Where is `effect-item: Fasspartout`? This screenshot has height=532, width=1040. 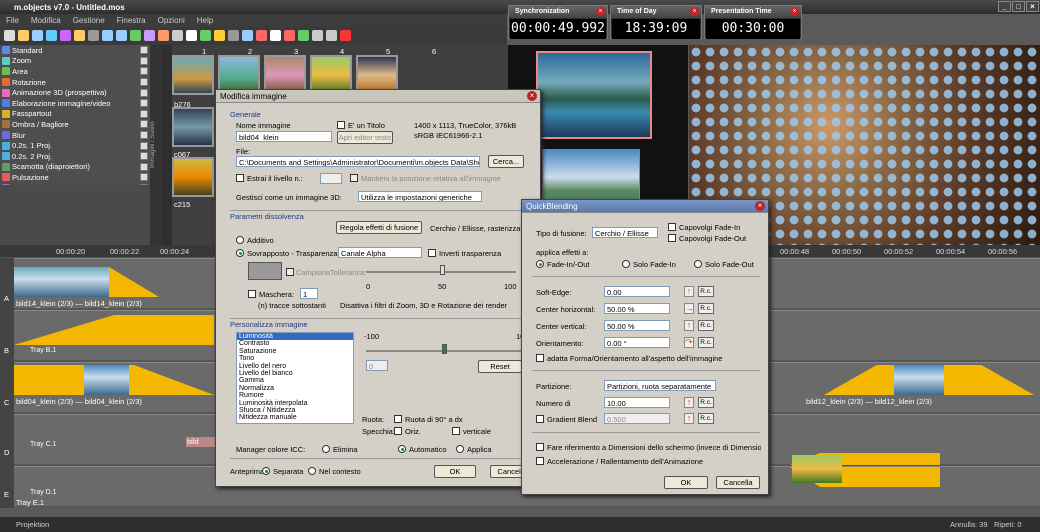
effect-item: Fasspartout is located at coordinates (75, 114).